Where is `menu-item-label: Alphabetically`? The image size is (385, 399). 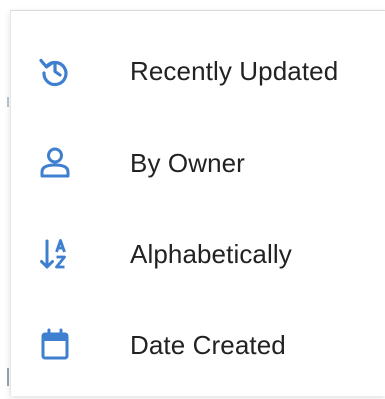
menu-item-label: Alphabetically is located at coordinates (211, 253).